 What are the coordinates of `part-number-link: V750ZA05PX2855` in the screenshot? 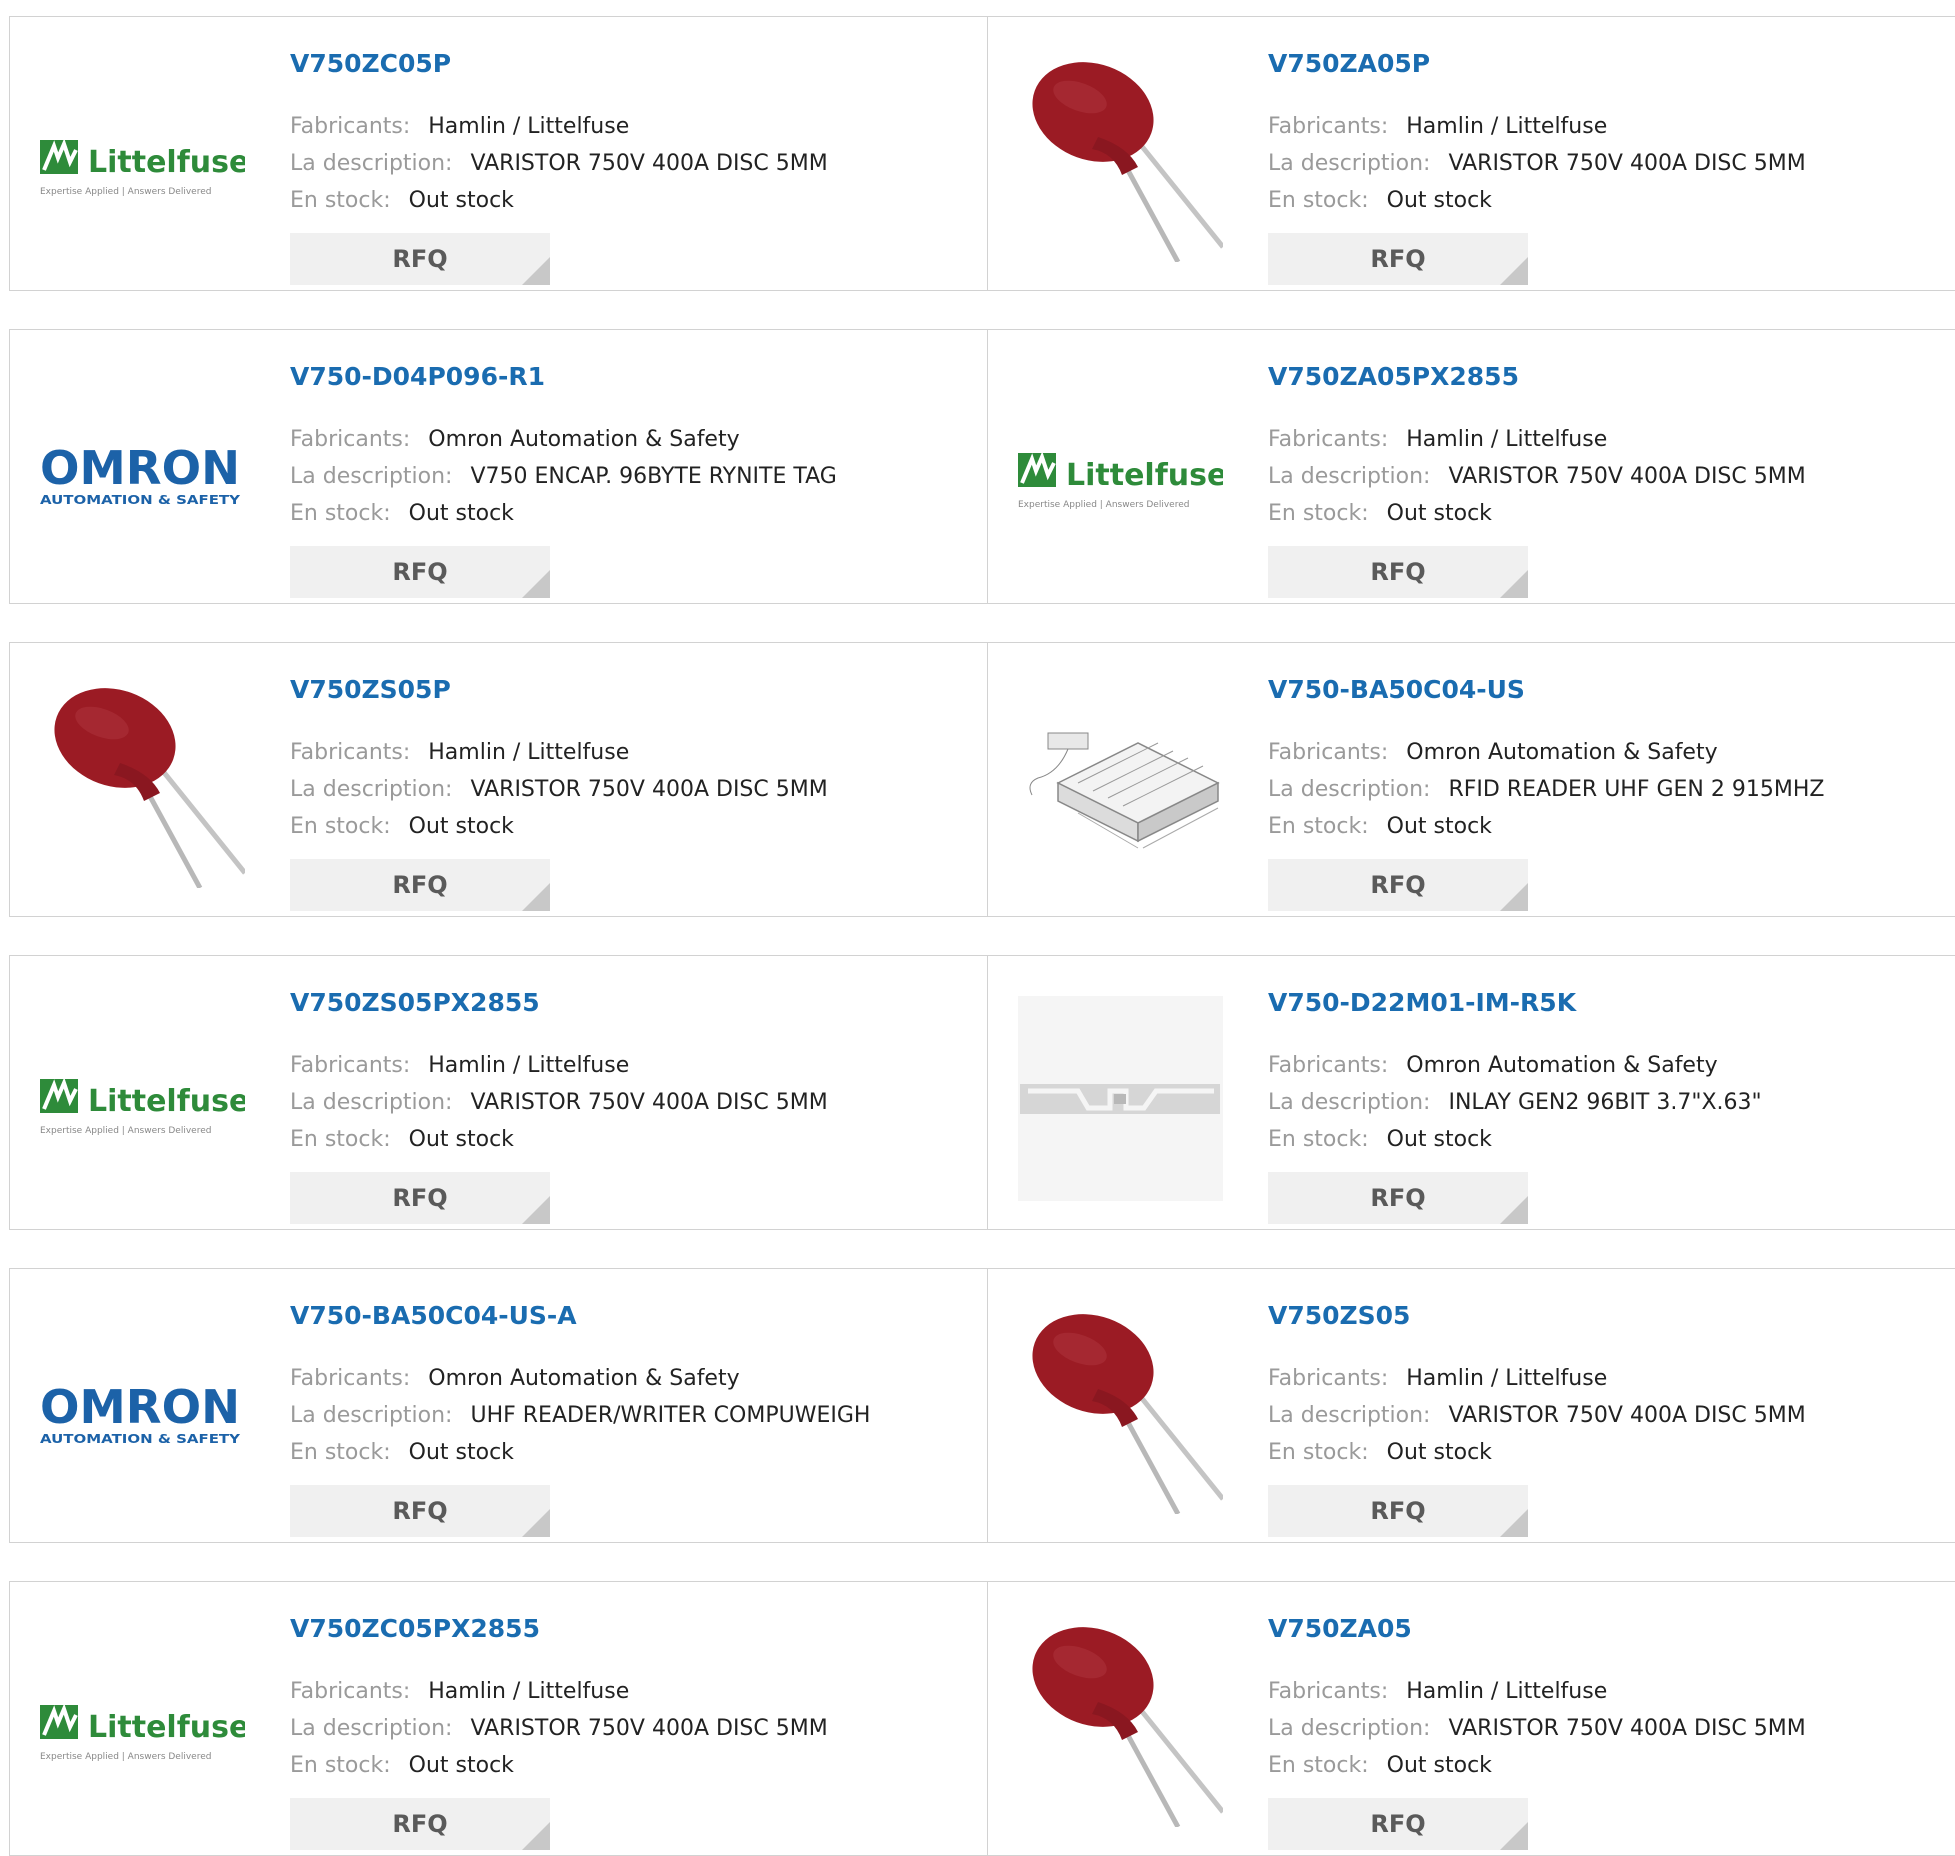 It's located at (1393, 376).